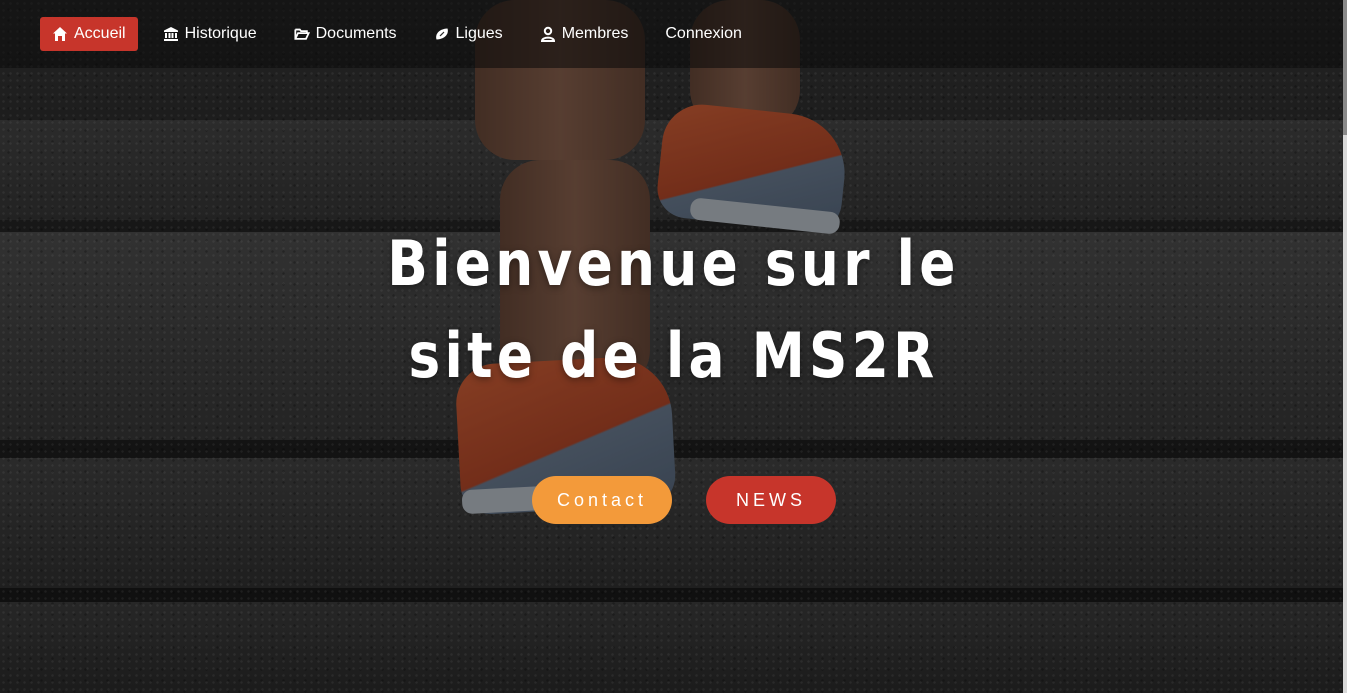 This screenshot has height=693, width=1347. I want to click on folder-icon, so click(302, 34).